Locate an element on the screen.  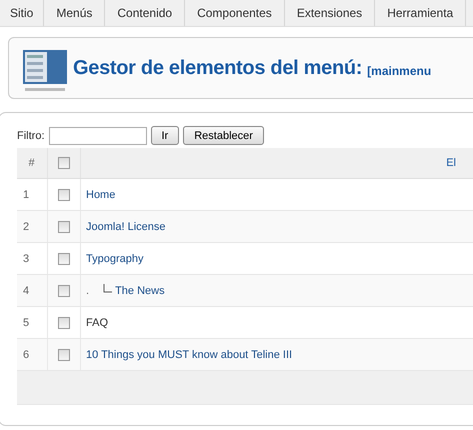
tree-marker: . is located at coordinates (88, 290).